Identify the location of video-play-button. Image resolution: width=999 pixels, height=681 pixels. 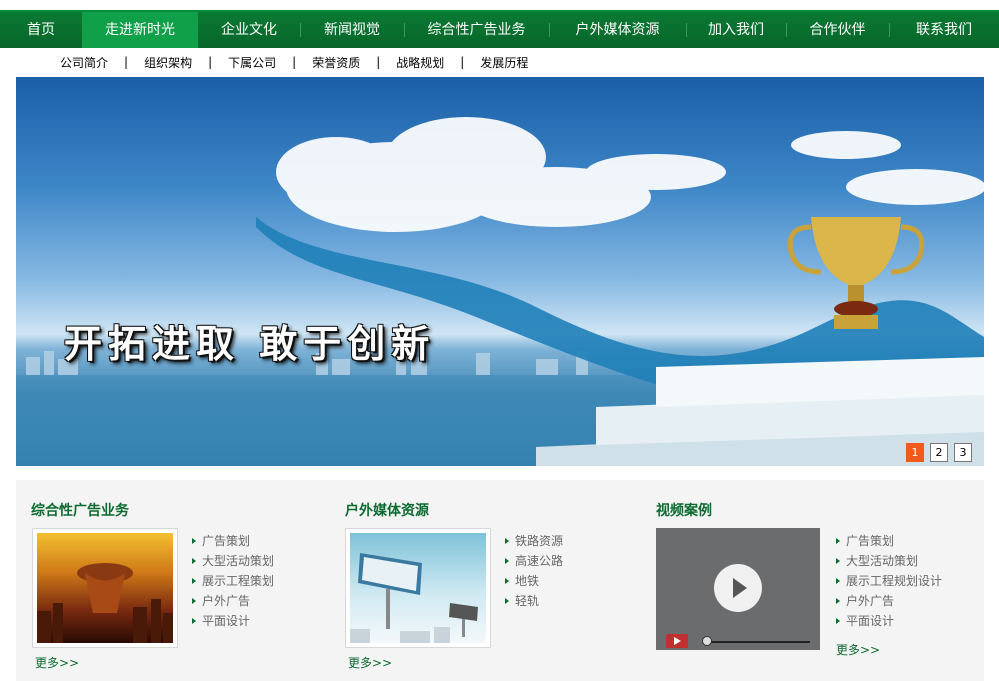
(677, 641).